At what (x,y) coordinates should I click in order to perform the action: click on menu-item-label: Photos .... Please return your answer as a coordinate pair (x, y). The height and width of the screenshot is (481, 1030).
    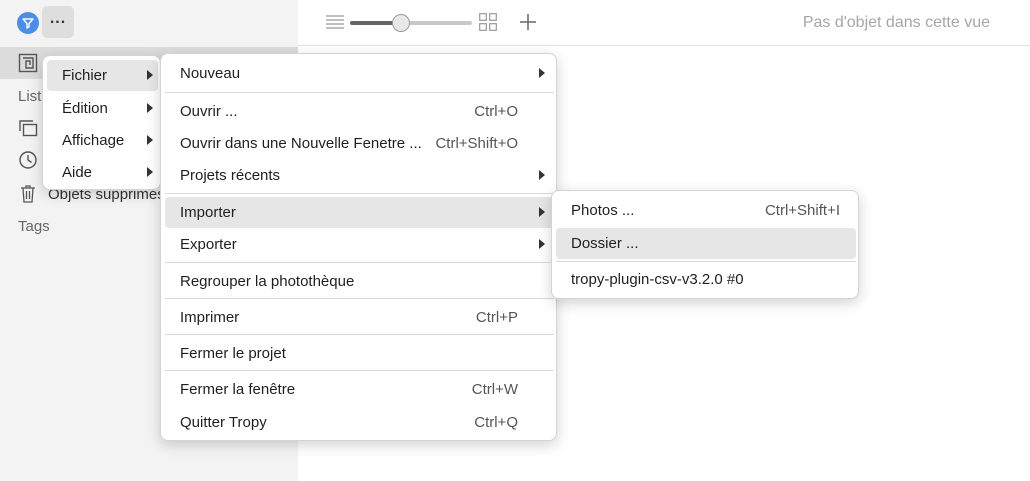
    Looking at the image, I should click on (603, 210).